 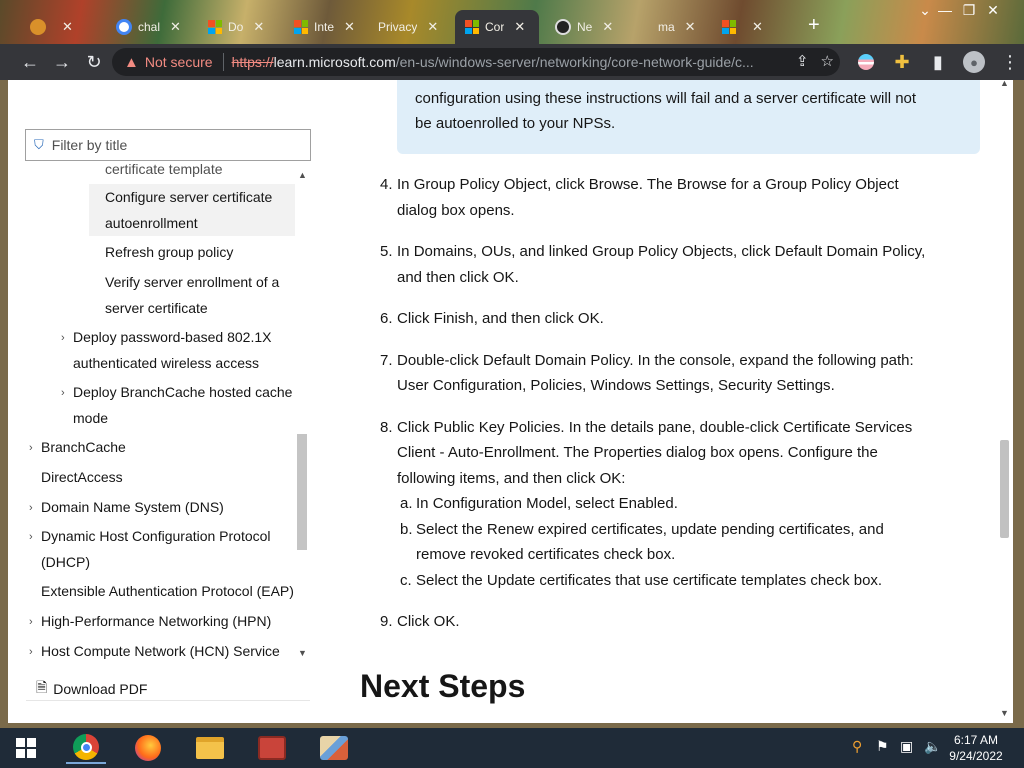 I want to click on ui-term: Windows Settings, so click(x=650, y=385).